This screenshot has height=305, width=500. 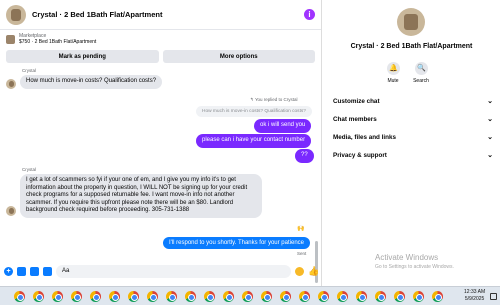 What do you see at coordinates (360, 155) in the screenshot?
I see `row-label: Privacy & support` at bounding box center [360, 155].